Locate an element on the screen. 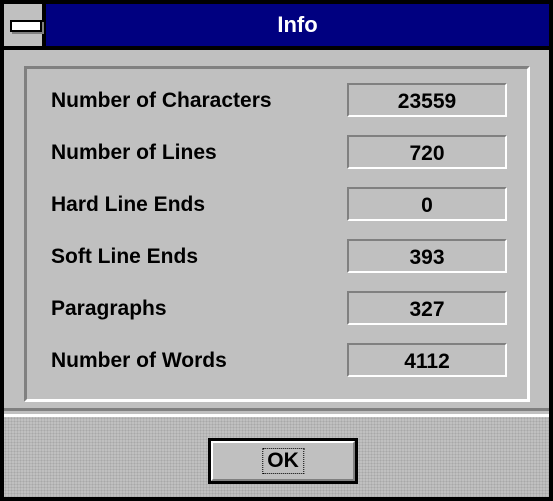  ok-button: OK is located at coordinates (283, 461).